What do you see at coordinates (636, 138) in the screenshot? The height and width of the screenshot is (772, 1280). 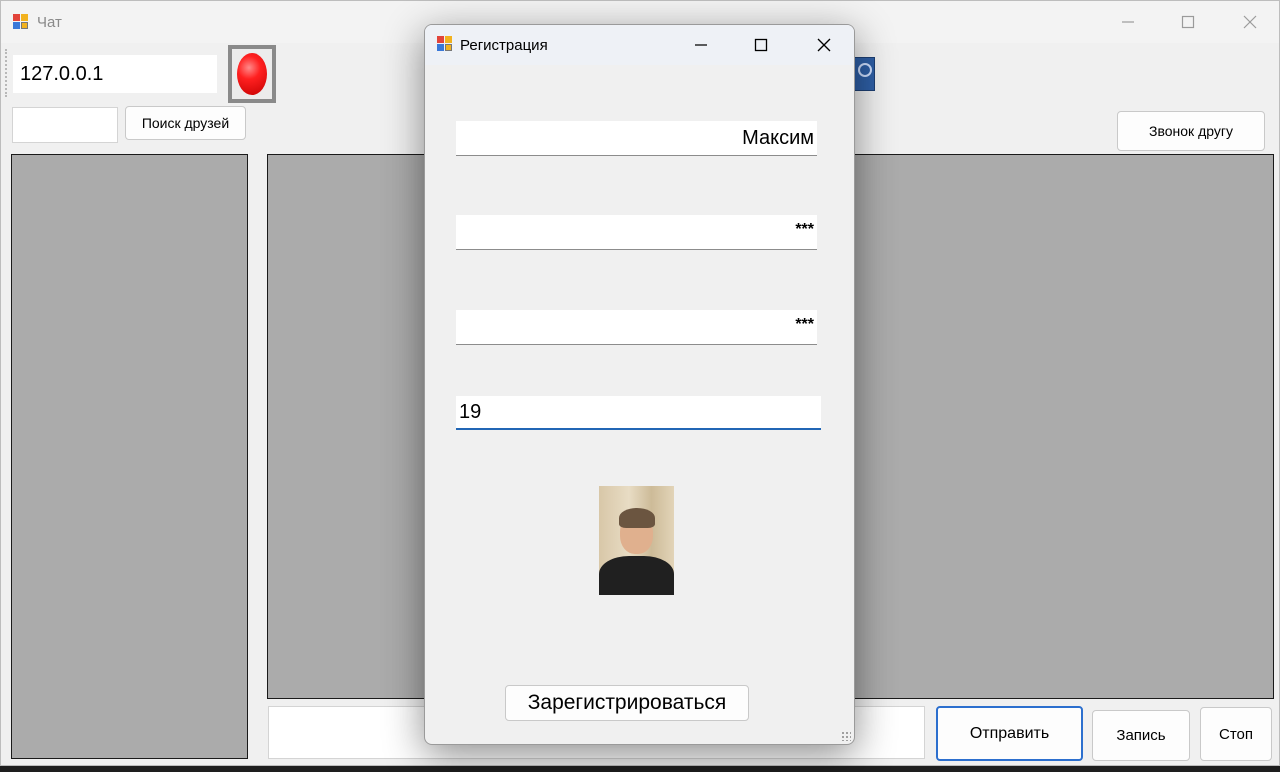 I see `name-field` at bounding box center [636, 138].